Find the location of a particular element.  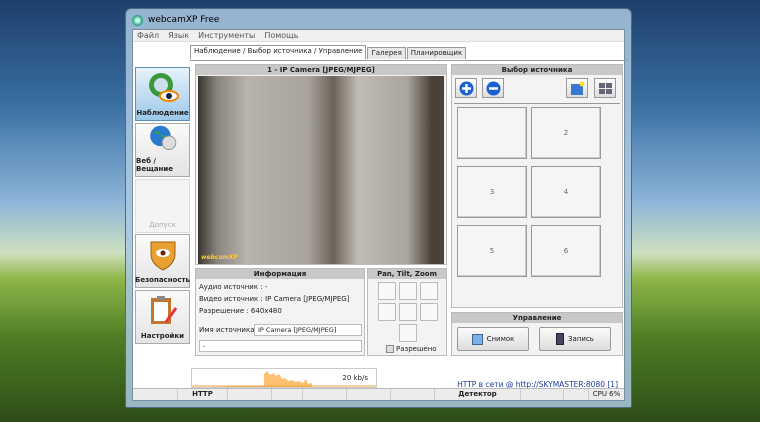

resolution: Разрешение : 640x480 is located at coordinates (240, 311).